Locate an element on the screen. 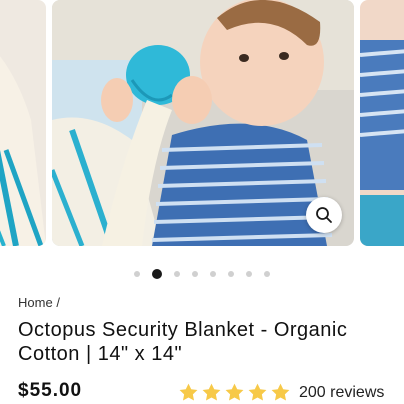  baby-striped-shirt-photo is located at coordinates (382, 123).